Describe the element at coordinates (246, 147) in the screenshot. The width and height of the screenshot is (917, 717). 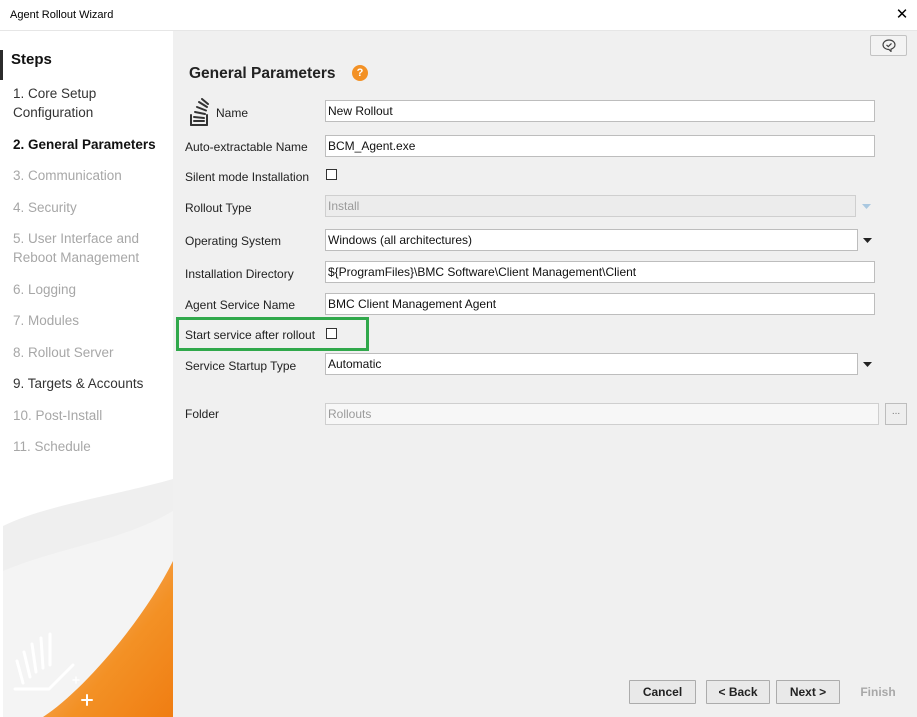
I see `auto-extractable-name-label: Auto-extractable Name` at that location.